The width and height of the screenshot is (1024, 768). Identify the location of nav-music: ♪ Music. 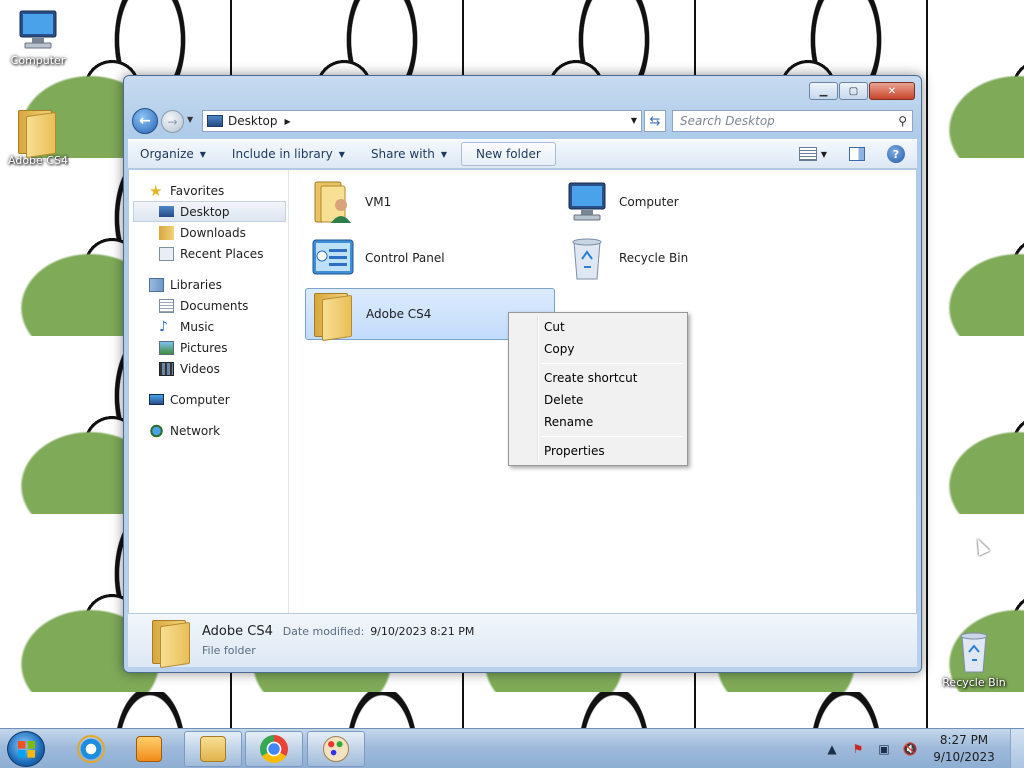
(208, 326).